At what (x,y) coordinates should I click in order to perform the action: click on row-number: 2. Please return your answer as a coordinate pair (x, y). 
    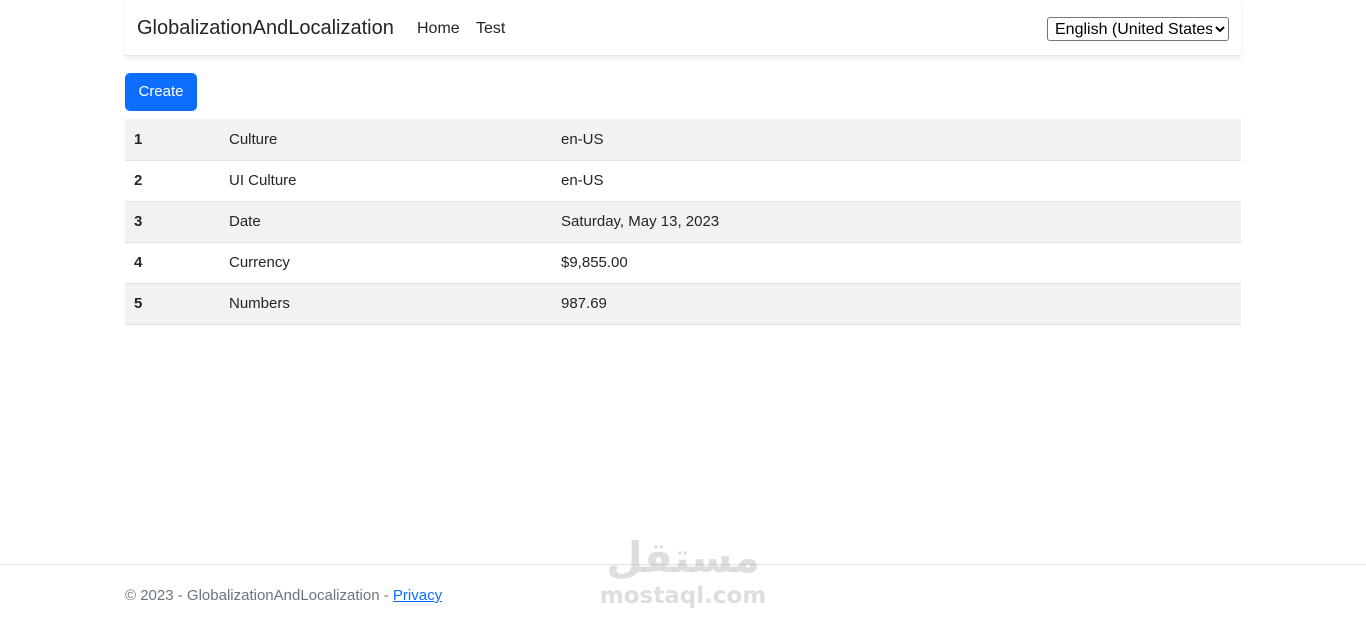
    Looking at the image, I should click on (172, 181).